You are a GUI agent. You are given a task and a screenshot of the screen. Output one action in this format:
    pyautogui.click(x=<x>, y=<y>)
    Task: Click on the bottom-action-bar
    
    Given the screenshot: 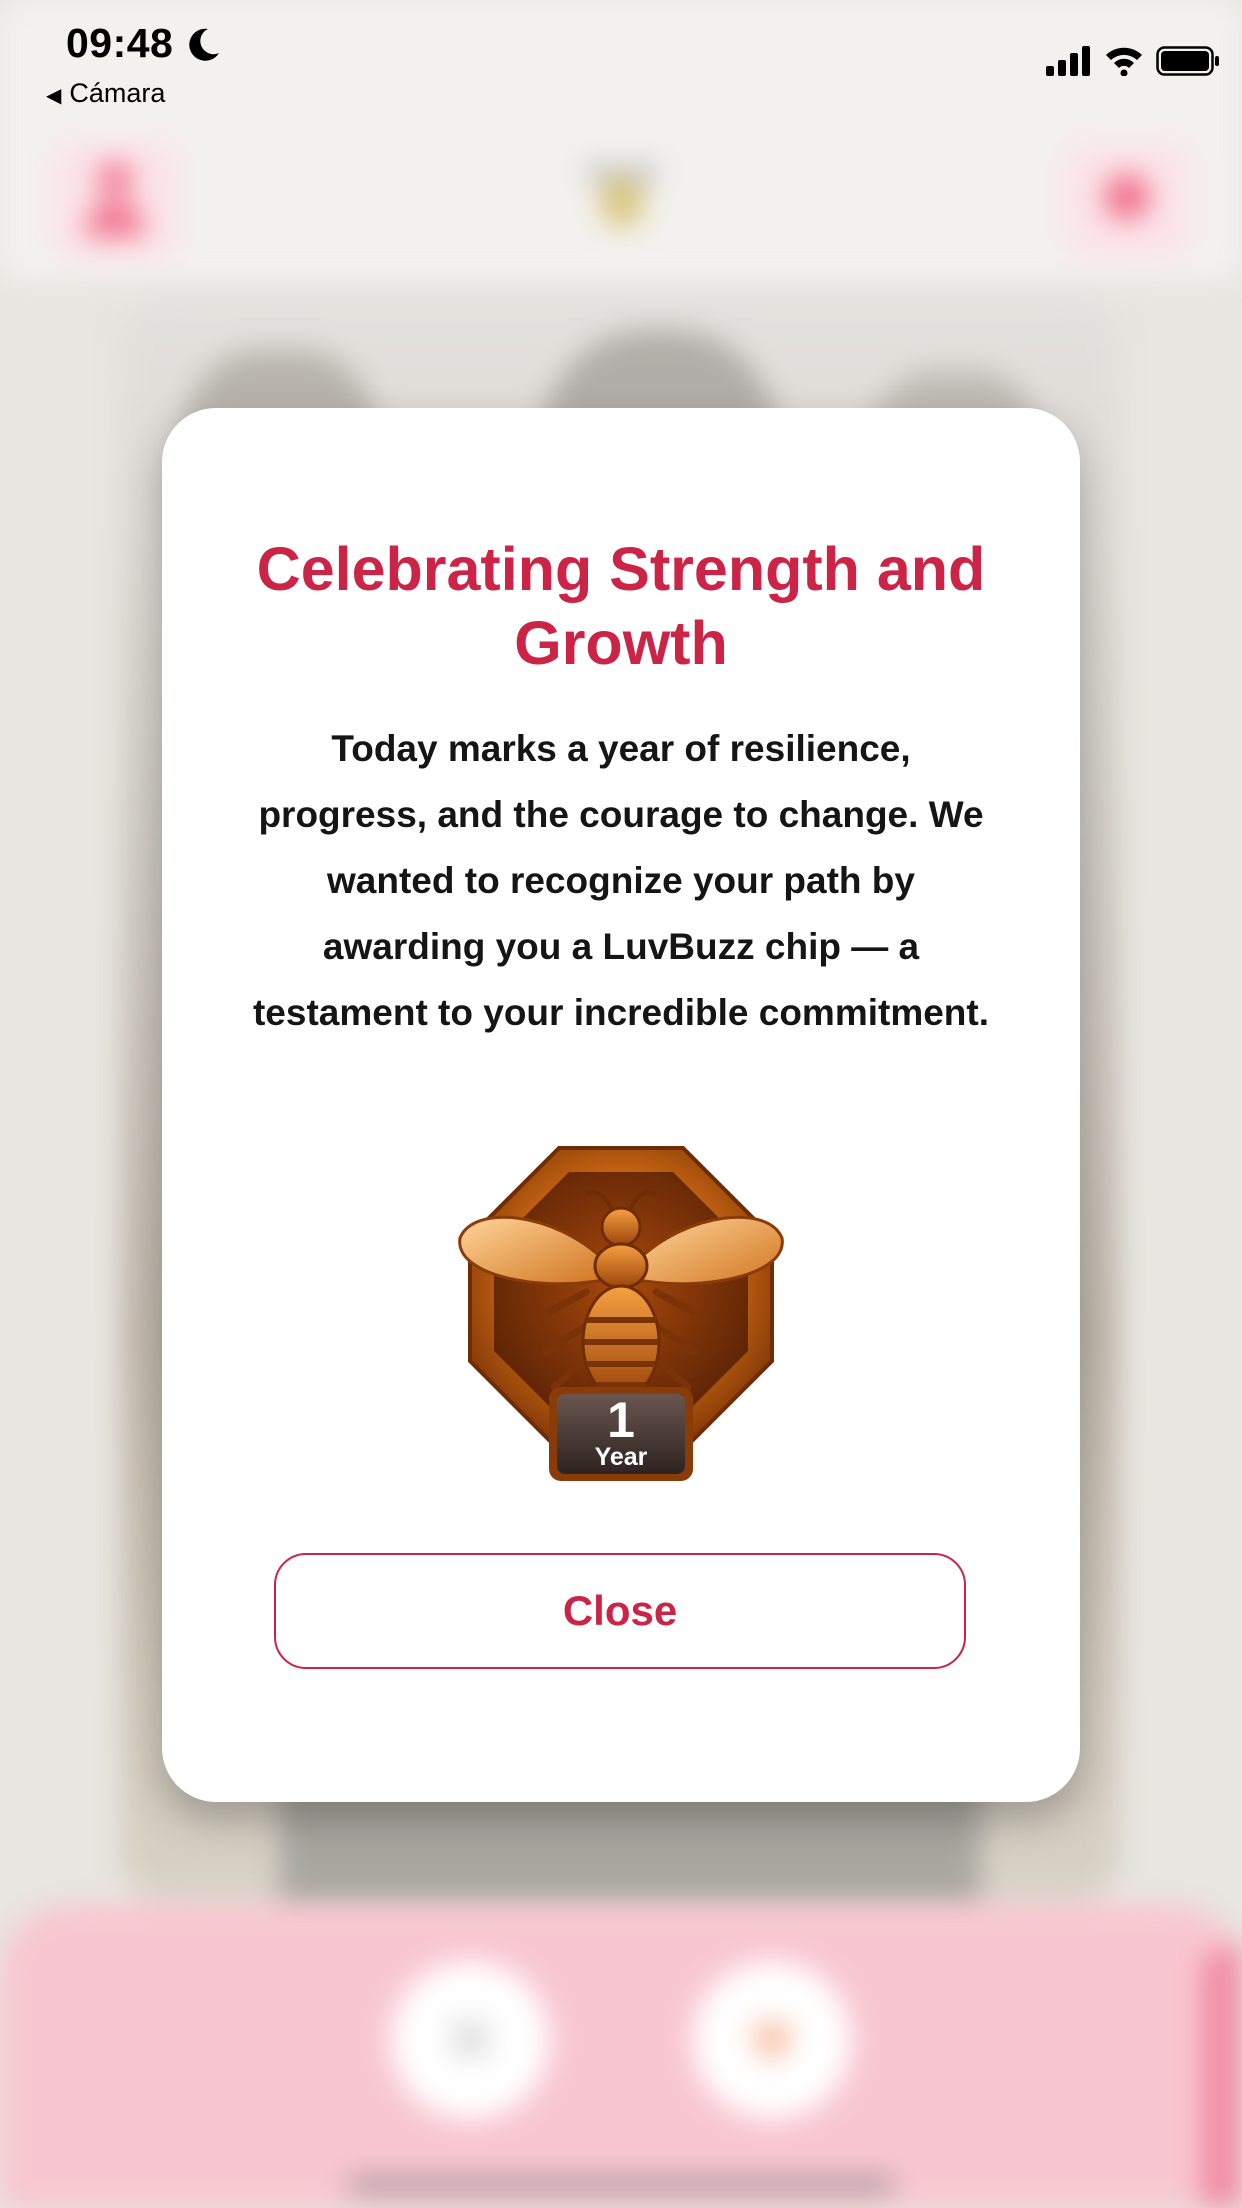 What is the action you would take?
    pyautogui.click(x=621, y=2056)
    